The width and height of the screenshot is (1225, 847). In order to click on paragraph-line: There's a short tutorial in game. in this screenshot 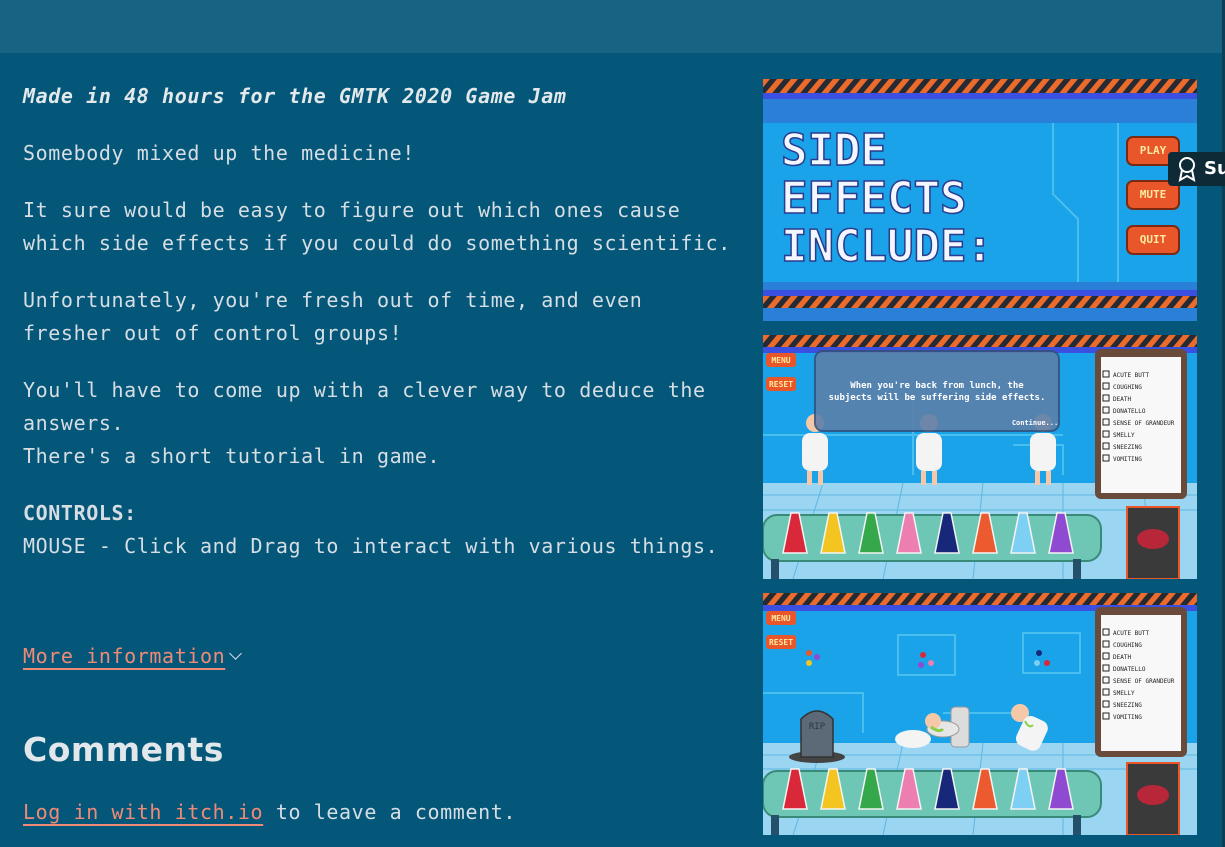, I will do `click(232, 456)`.